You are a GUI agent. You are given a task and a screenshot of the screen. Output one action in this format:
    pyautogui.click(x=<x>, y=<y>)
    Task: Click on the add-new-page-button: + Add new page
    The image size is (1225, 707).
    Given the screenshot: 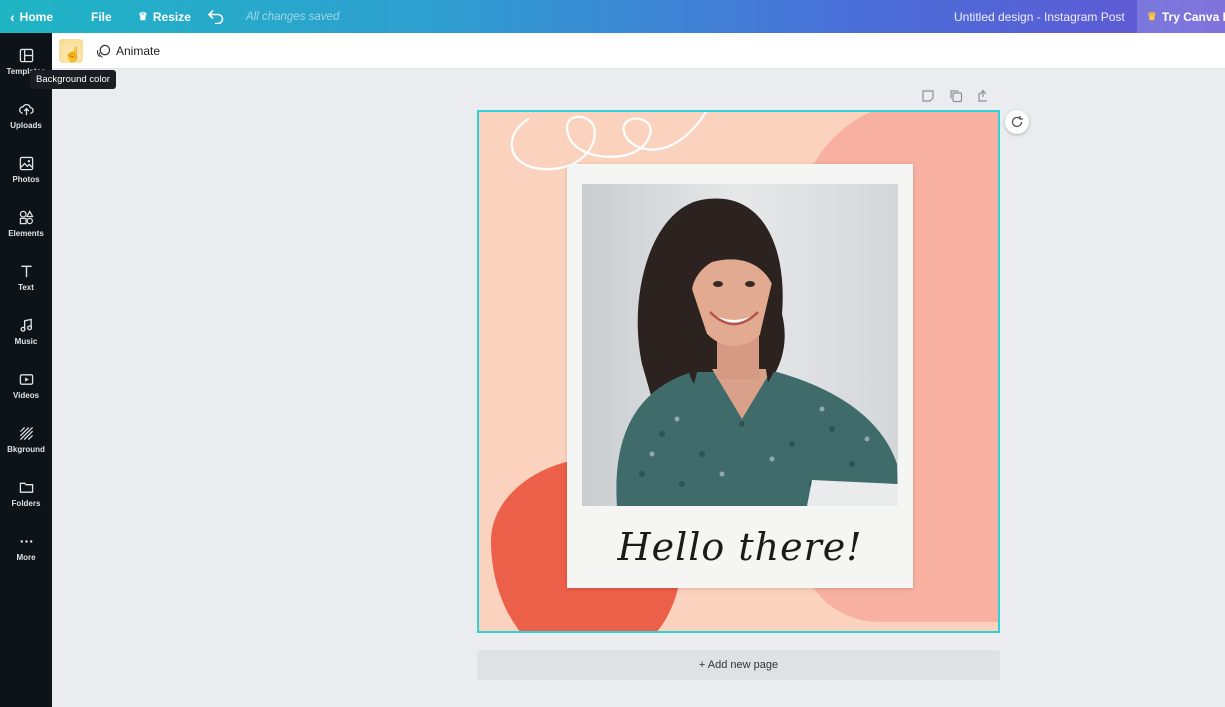 What is the action you would take?
    pyautogui.click(x=738, y=665)
    